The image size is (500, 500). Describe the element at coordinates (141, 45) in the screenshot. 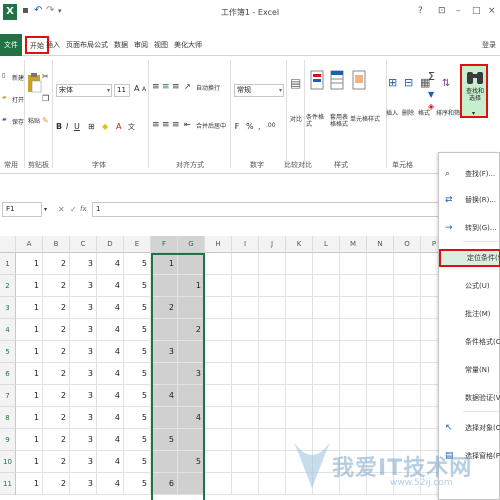

I see `tab-review: 审阅` at that location.